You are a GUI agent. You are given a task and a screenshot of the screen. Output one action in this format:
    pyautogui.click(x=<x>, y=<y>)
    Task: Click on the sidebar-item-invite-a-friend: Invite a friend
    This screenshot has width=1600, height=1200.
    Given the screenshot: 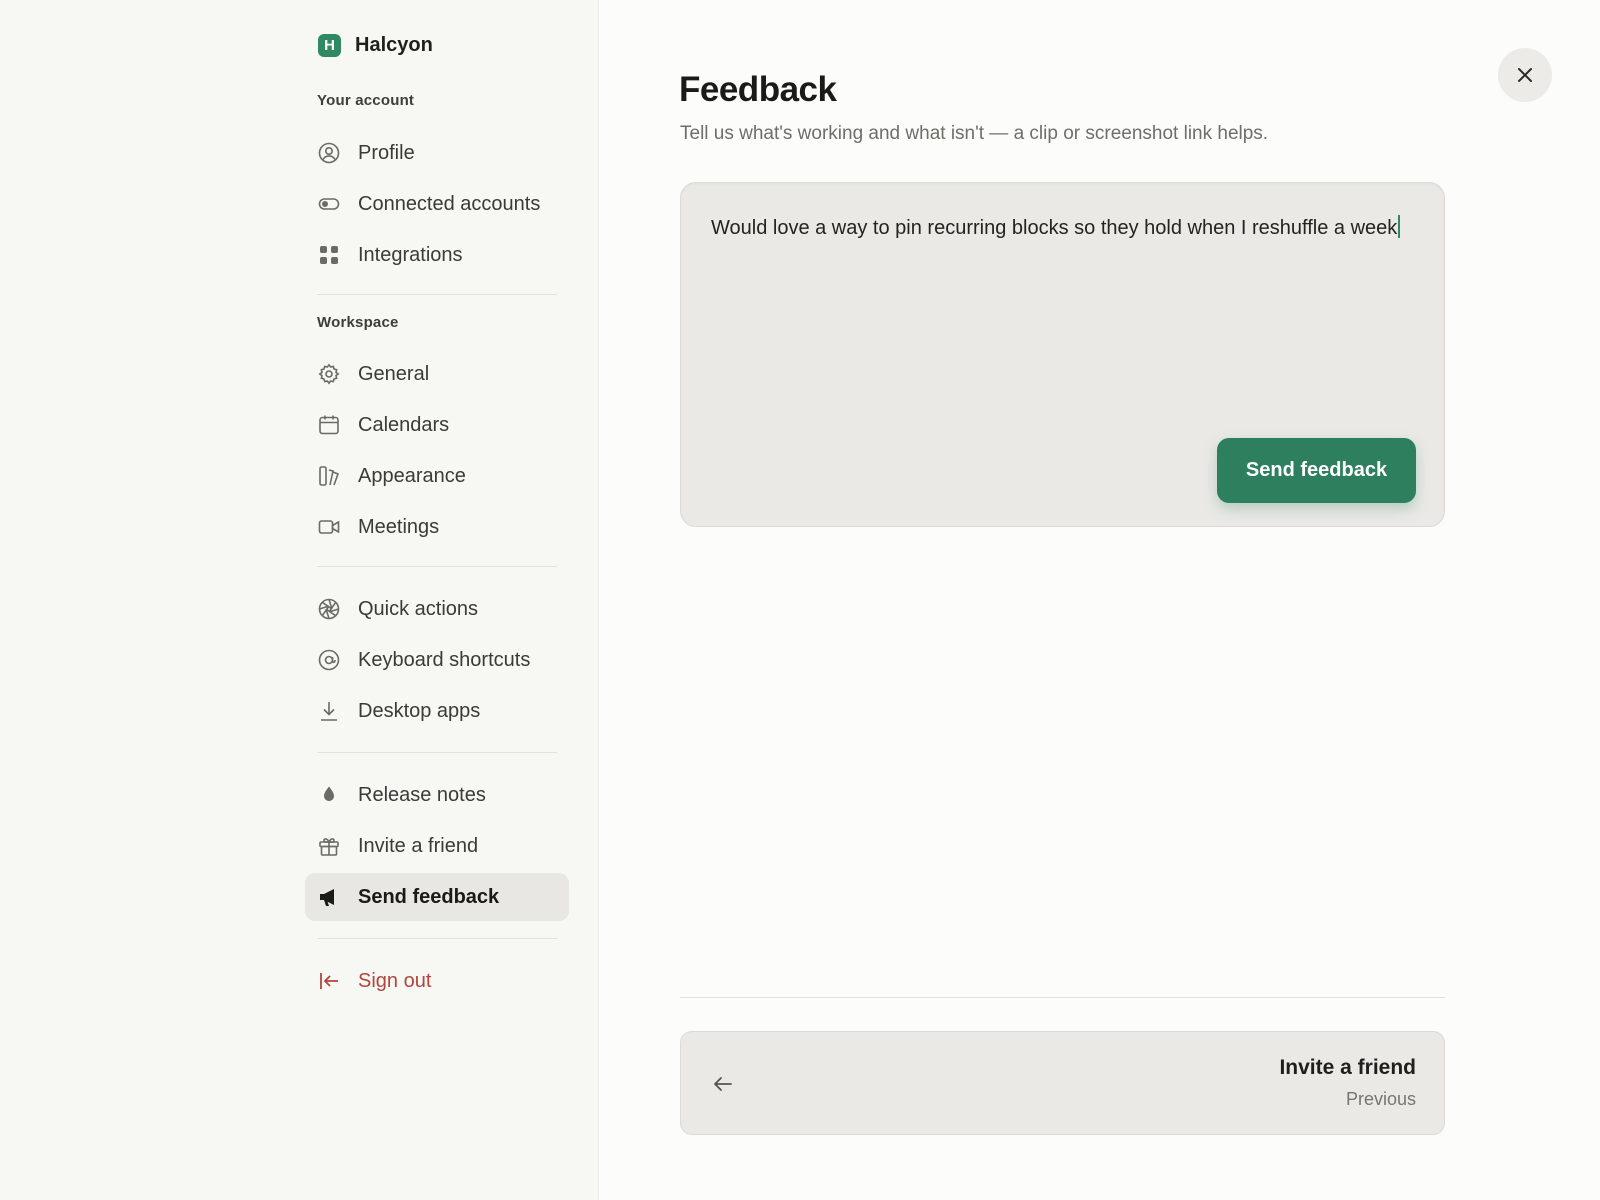 What is the action you would take?
    pyautogui.click(x=437, y=846)
    